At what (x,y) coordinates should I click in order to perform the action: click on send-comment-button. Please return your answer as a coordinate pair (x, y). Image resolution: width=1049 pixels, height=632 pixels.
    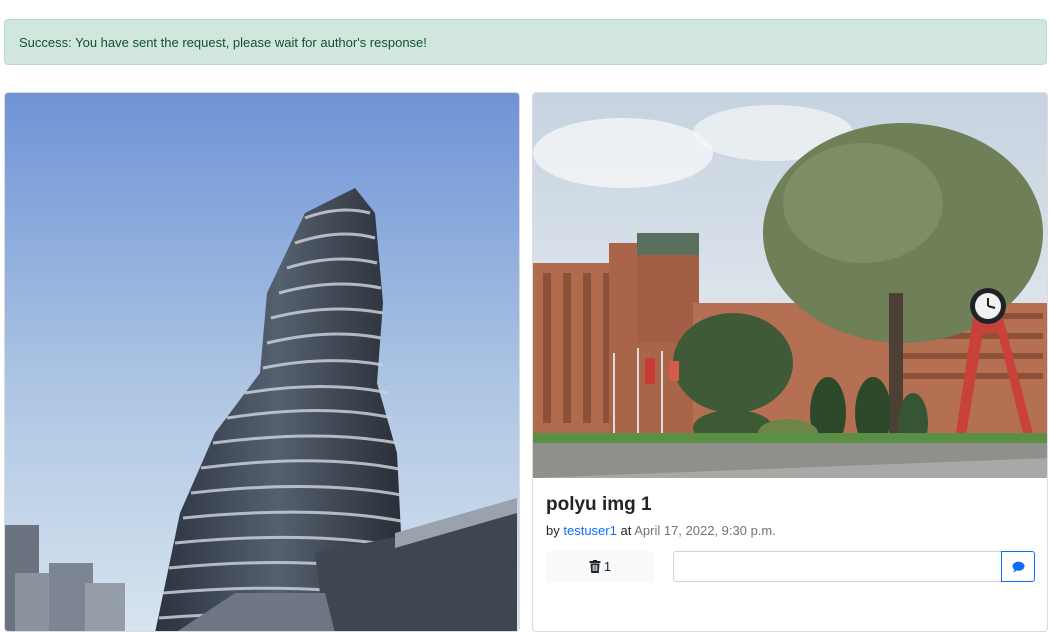
    Looking at the image, I should click on (1018, 566).